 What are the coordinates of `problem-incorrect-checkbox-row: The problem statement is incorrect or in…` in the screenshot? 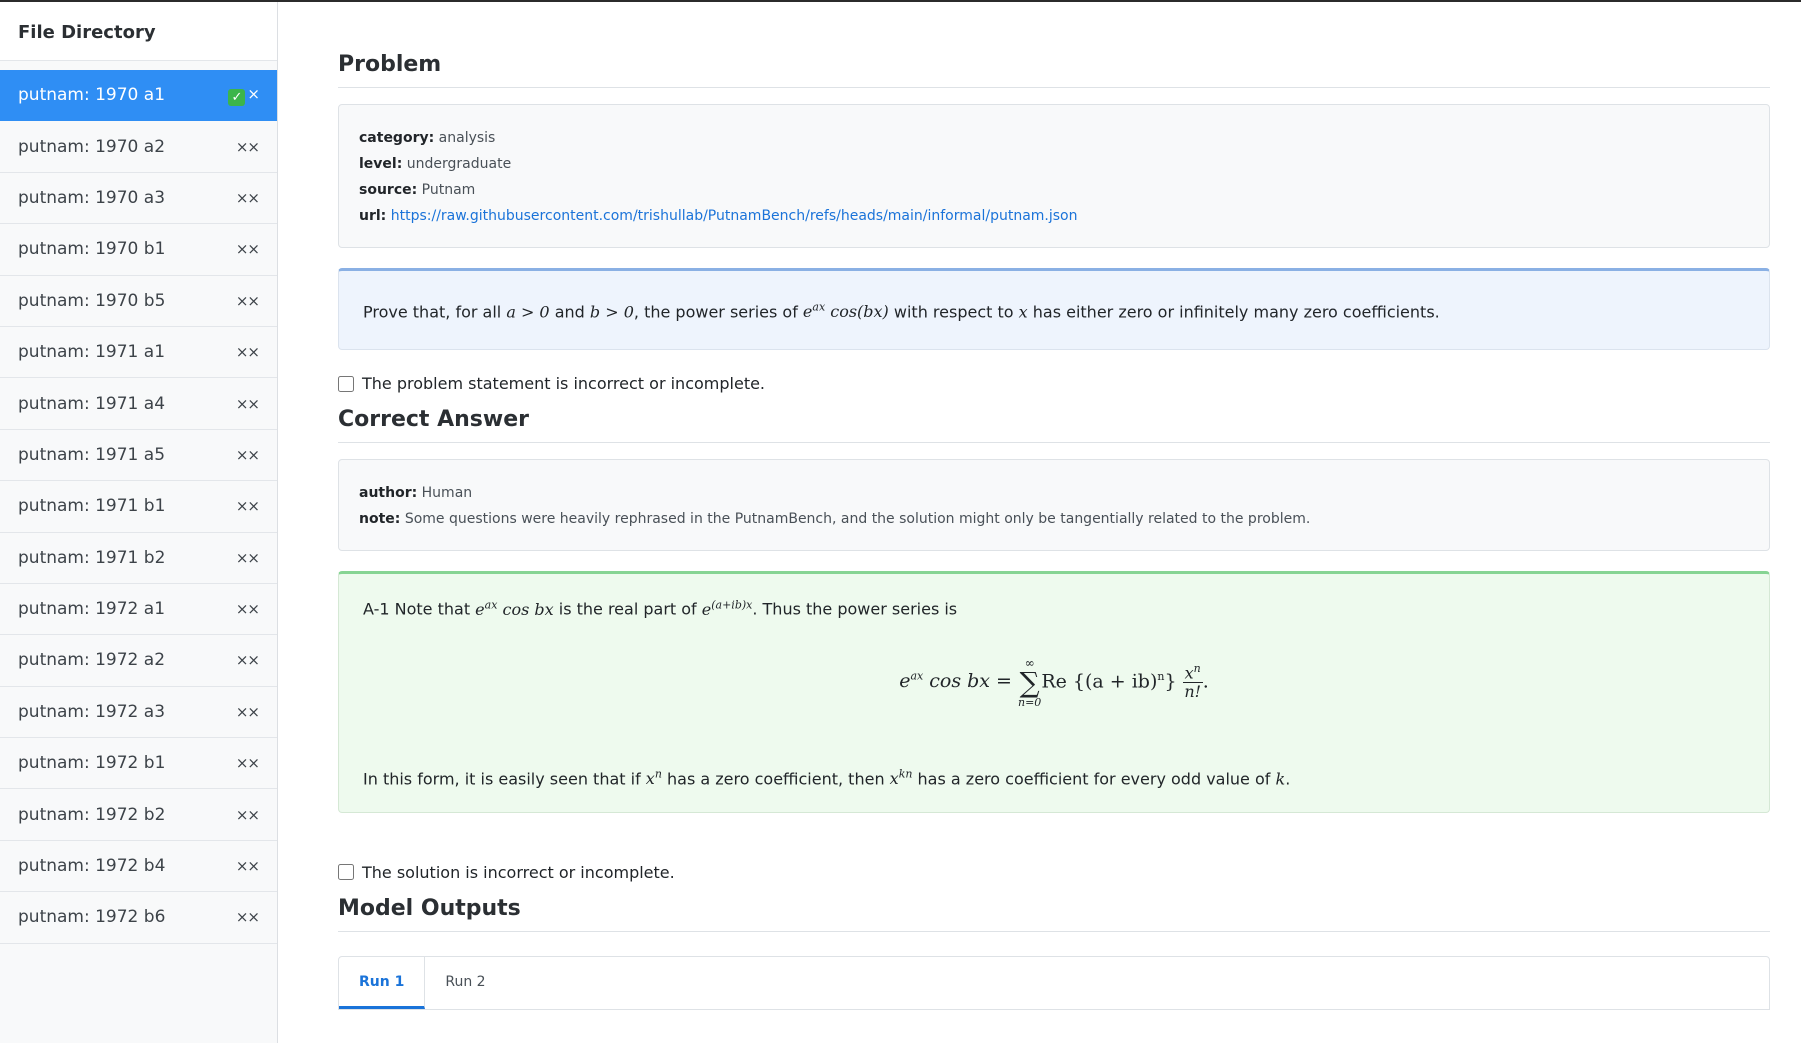 It's located at (1054, 383).